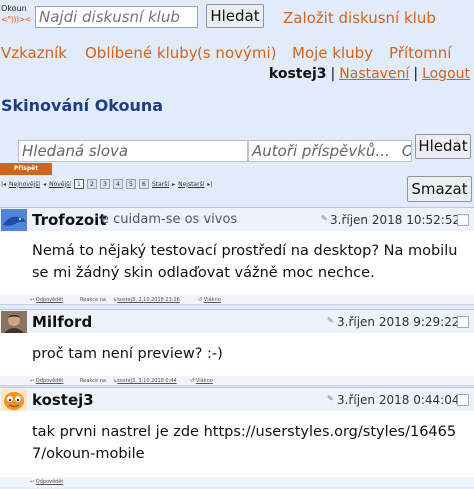 This screenshot has height=489, width=474. Describe the element at coordinates (45, 184) in the screenshot. I see `pager-prev-icon: ◂` at that location.